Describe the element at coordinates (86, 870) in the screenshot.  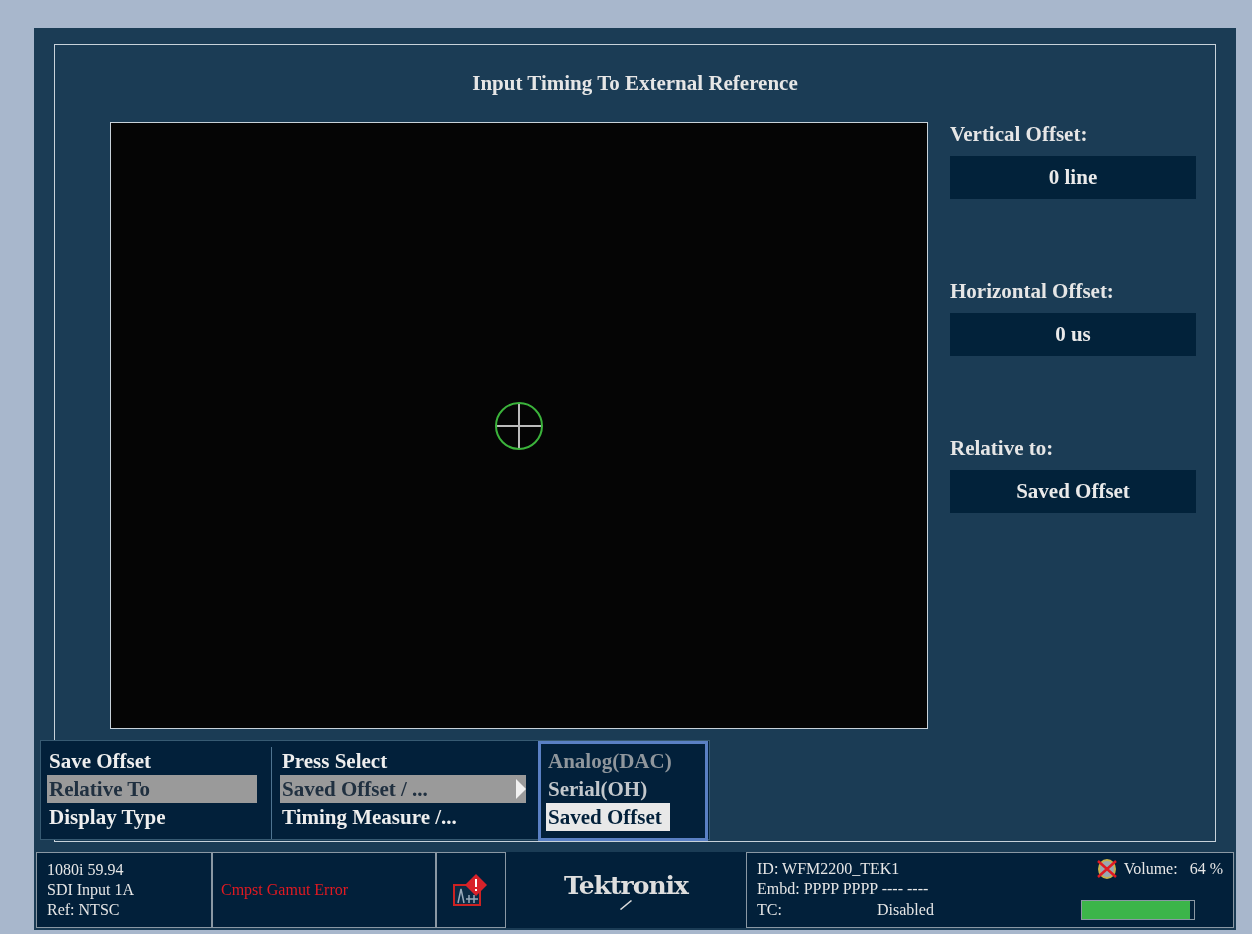
I see `signal-info: 1080i 59.94` at that location.